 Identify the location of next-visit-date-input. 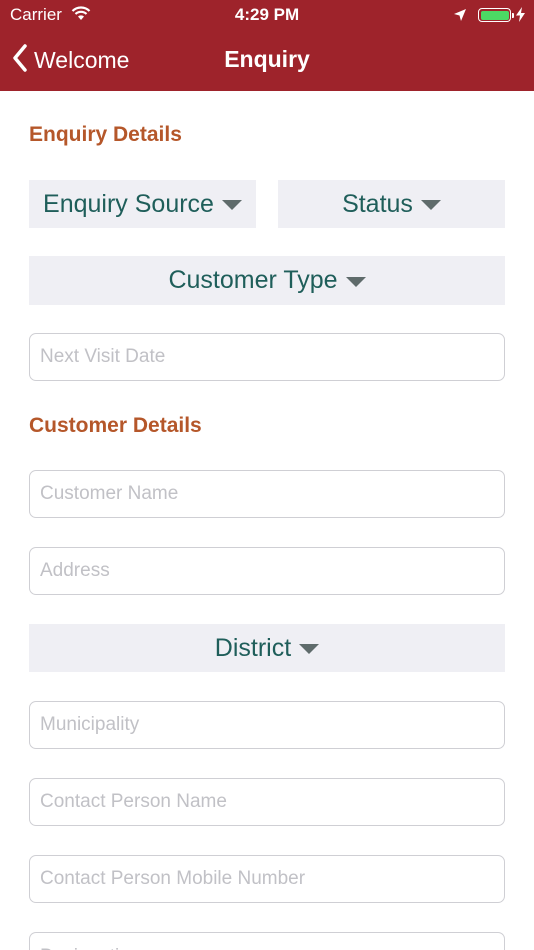
(267, 357).